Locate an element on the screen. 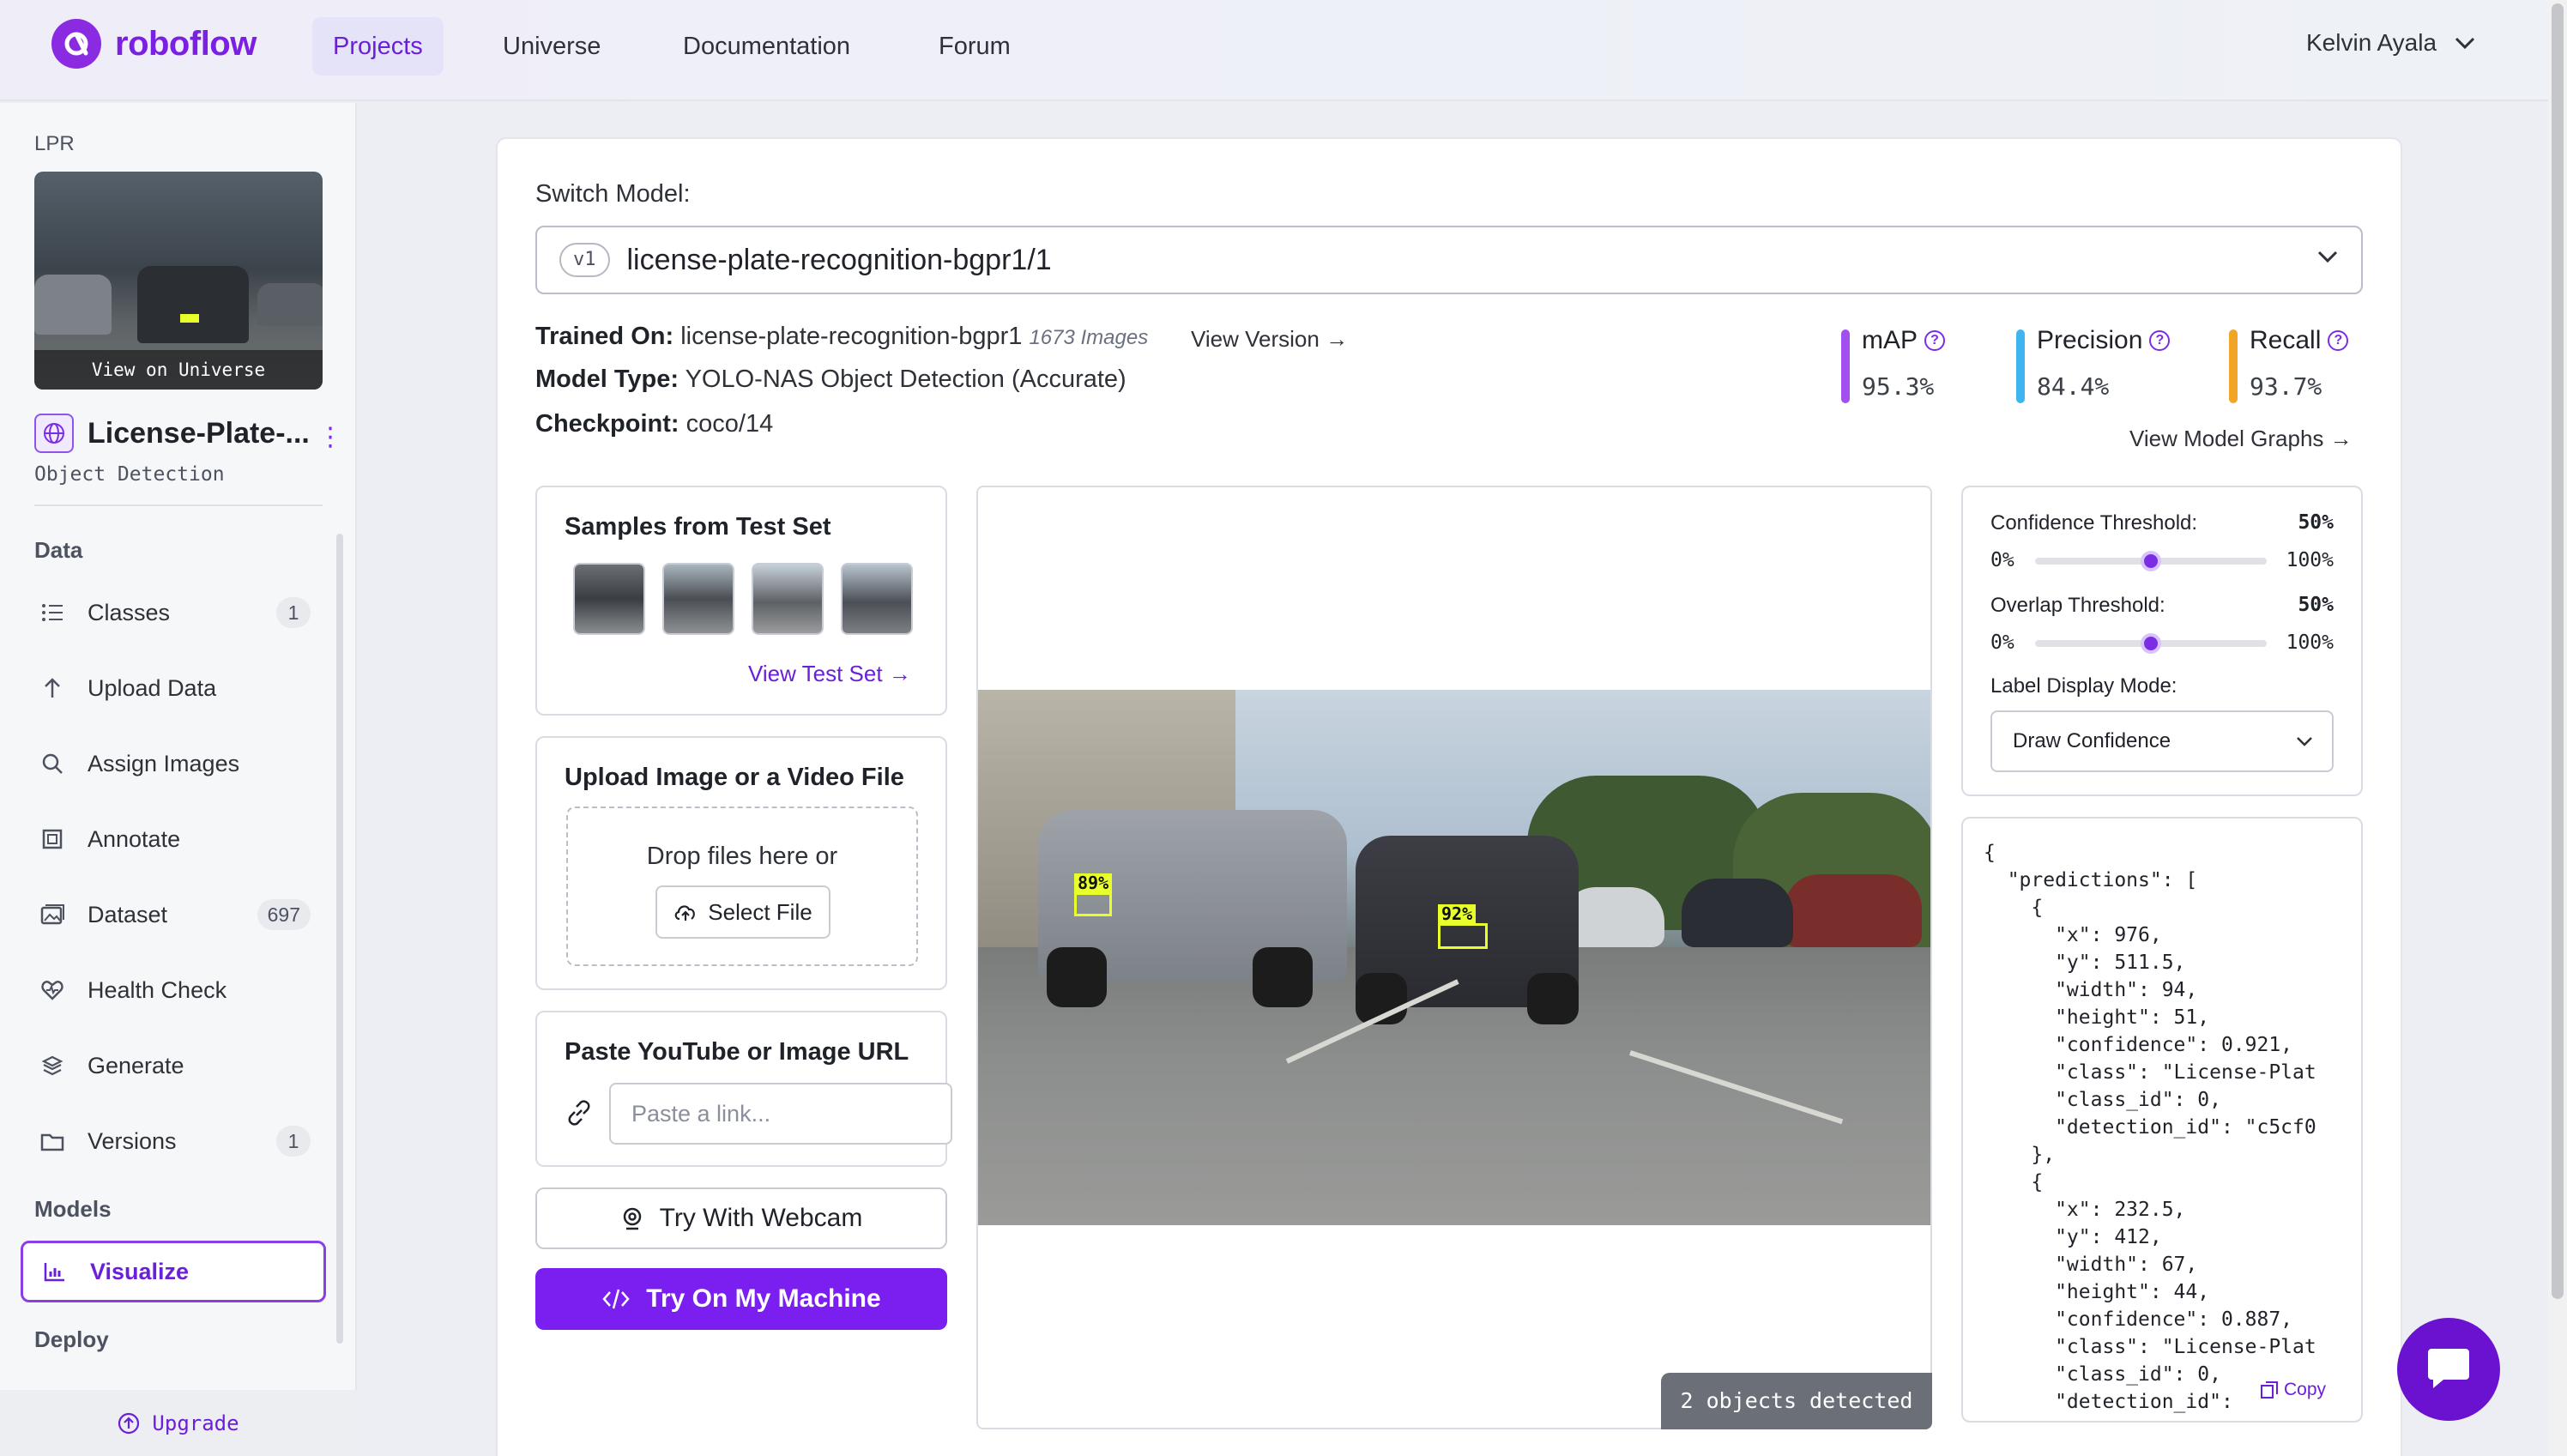 The width and height of the screenshot is (2567, 1456). sidebar-item-visualize: Visualize is located at coordinates (173, 1271).